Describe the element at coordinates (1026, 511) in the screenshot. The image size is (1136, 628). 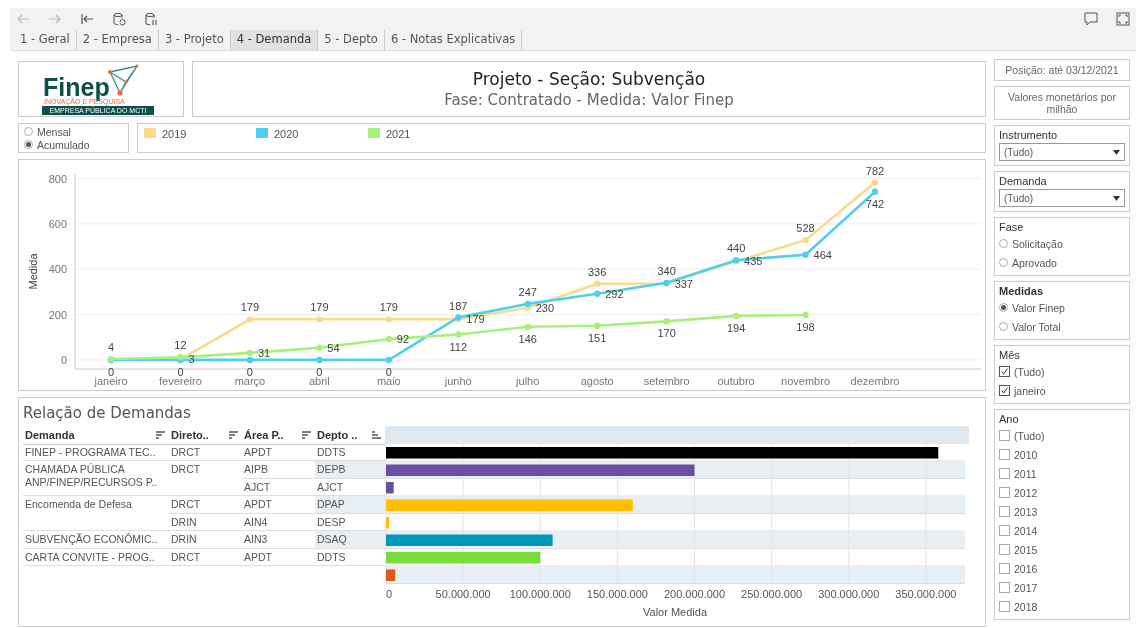
I see `option-label: 2013` at that location.